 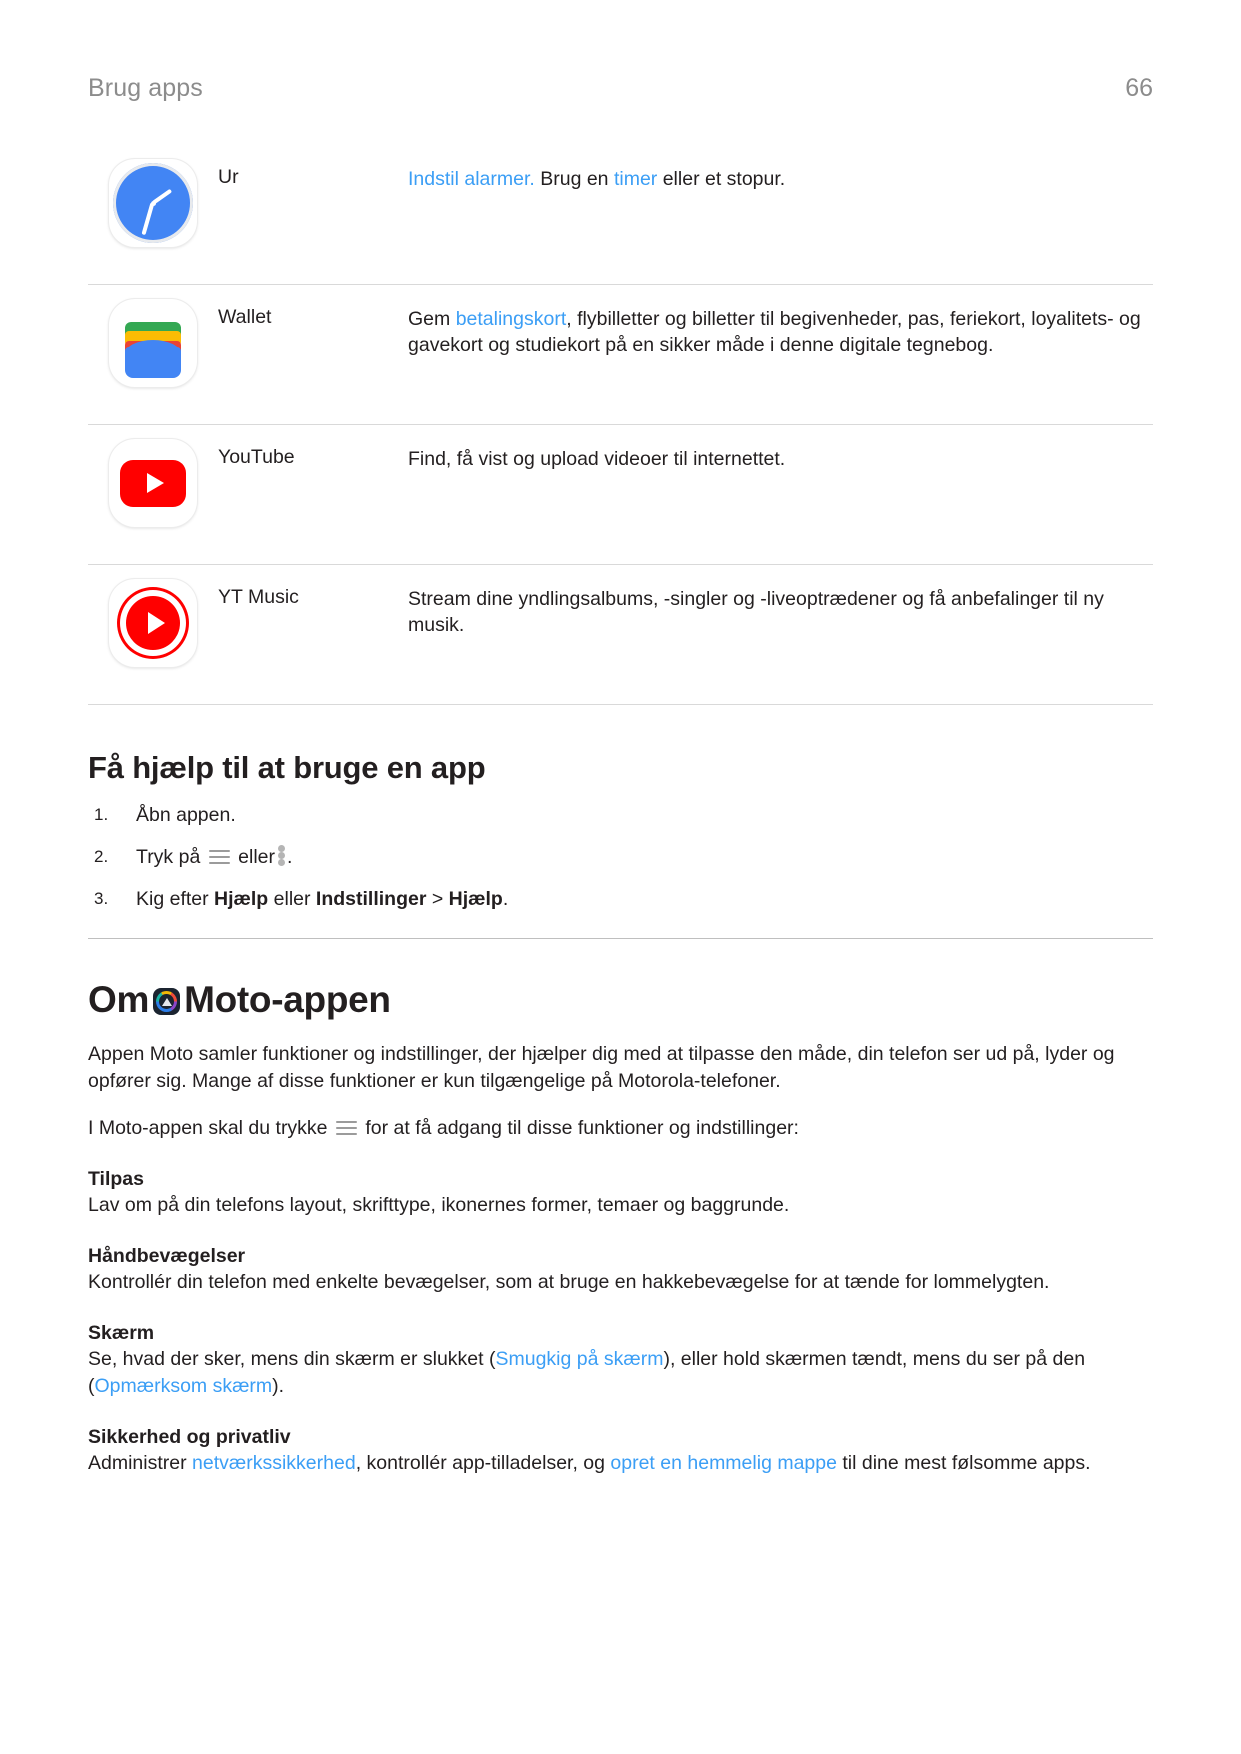 I want to click on feature-title: Skærm, so click(x=121, y=1333).